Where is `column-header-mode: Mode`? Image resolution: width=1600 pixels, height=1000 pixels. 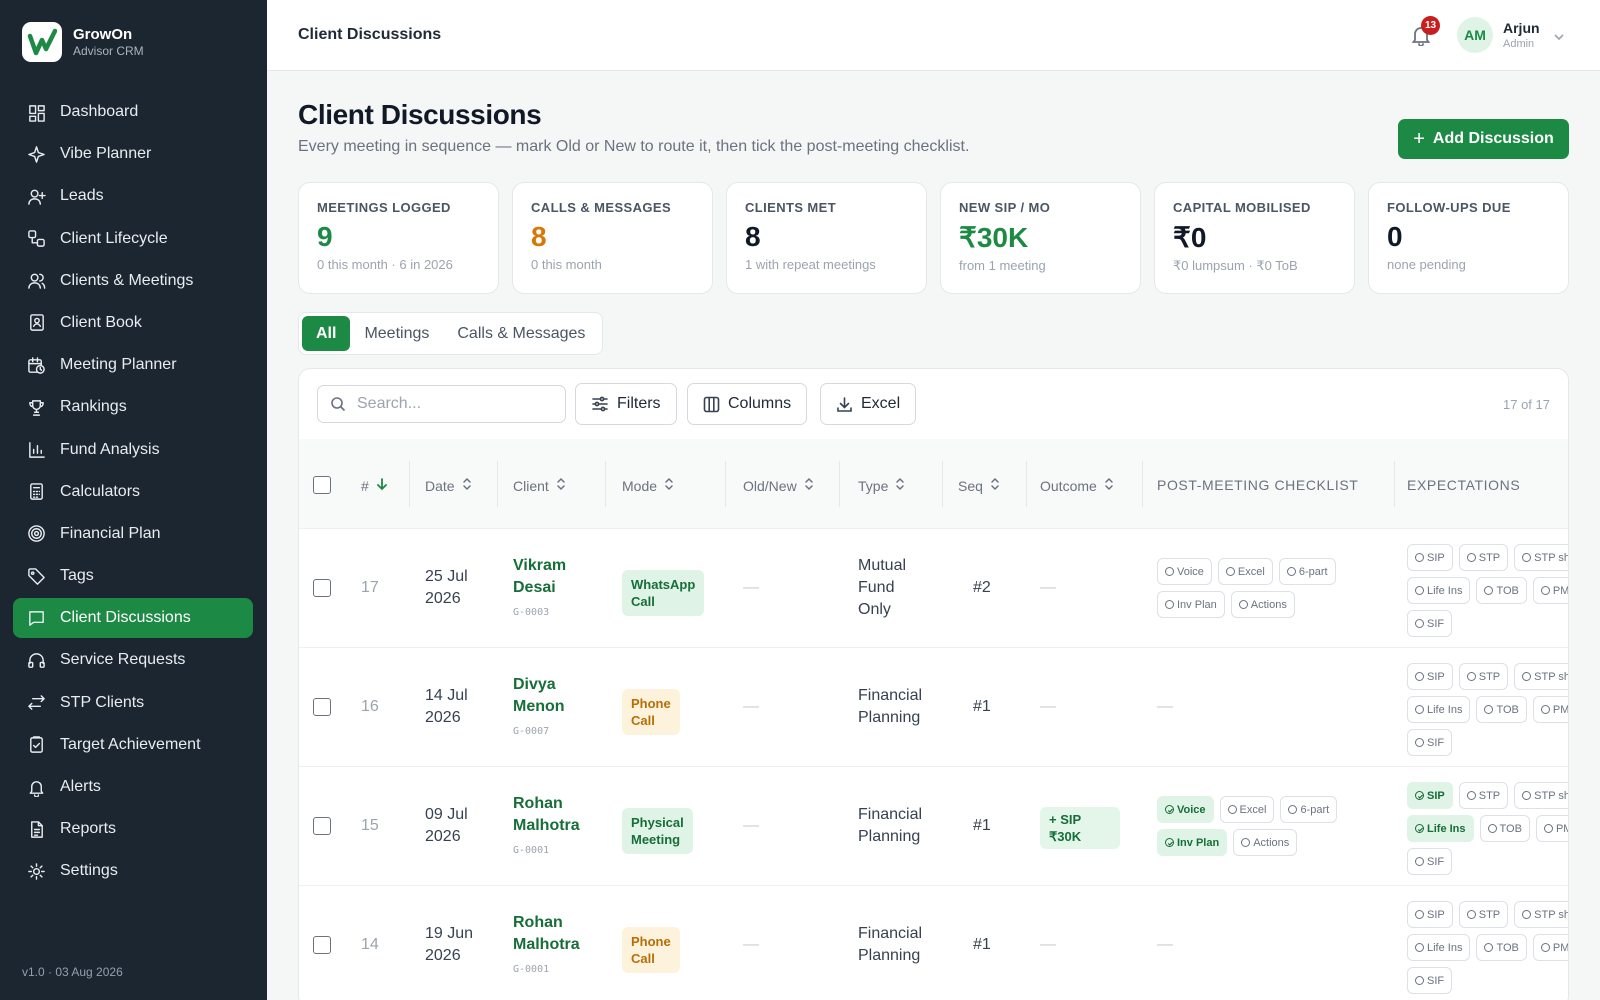 column-header-mode: Mode is located at coordinates (648, 485).